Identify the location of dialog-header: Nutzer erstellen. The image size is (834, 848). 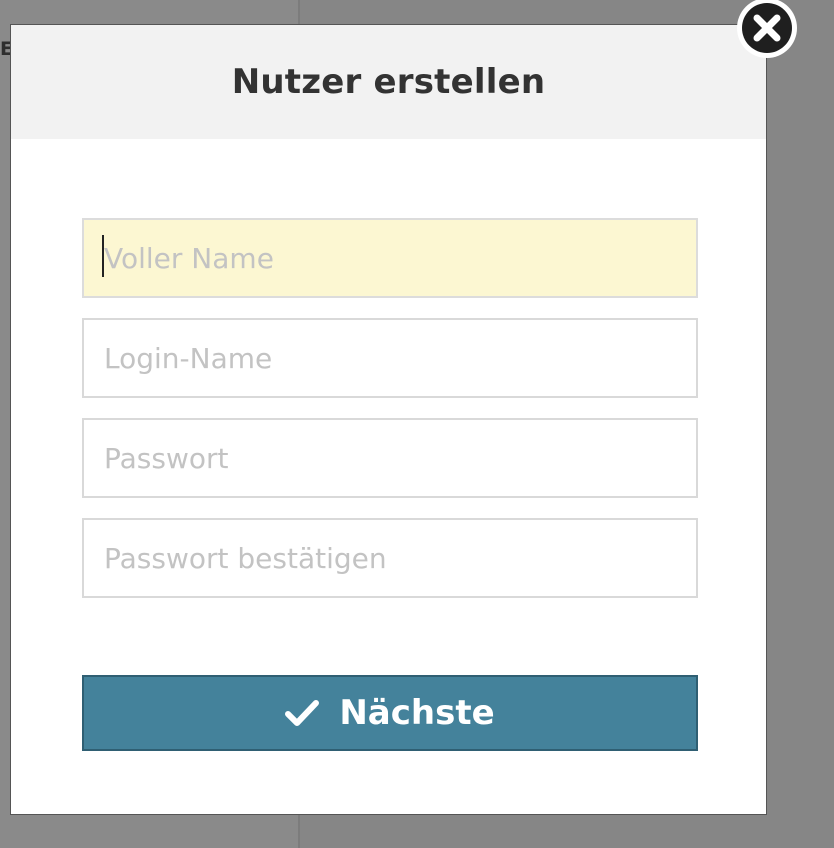
(388, 82).